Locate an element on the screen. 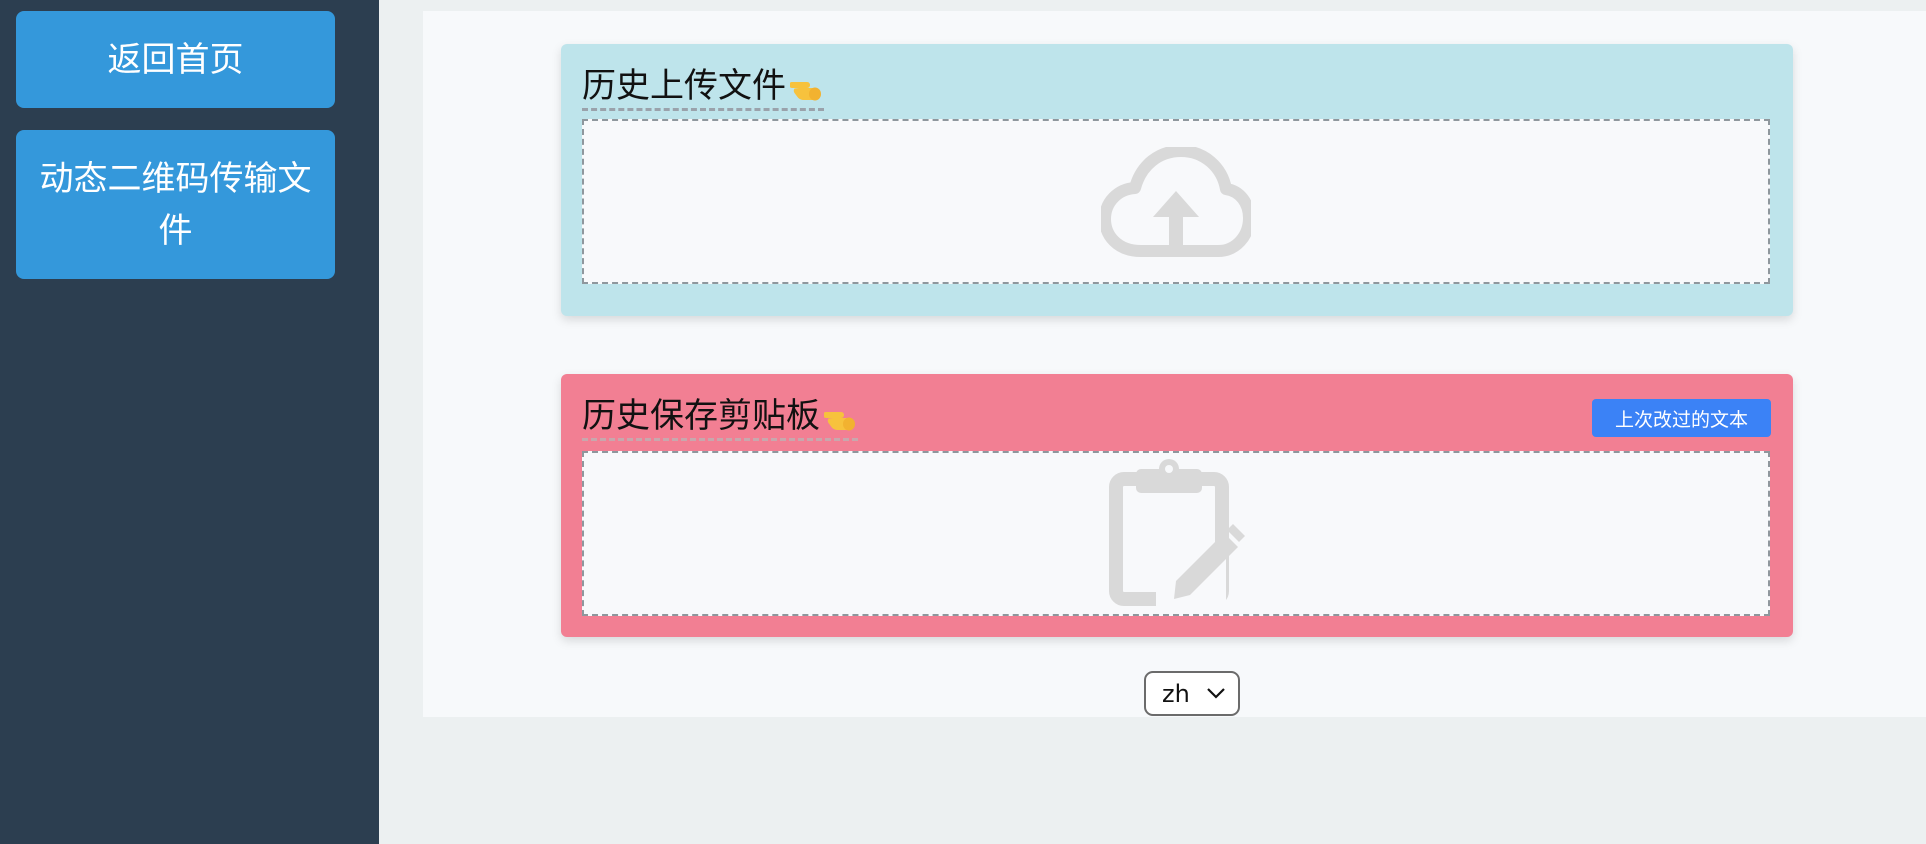 This screenshot has height=844, width=1926. upload-history-title-text: 历史上传文件 is located at coordinates (684, 86).